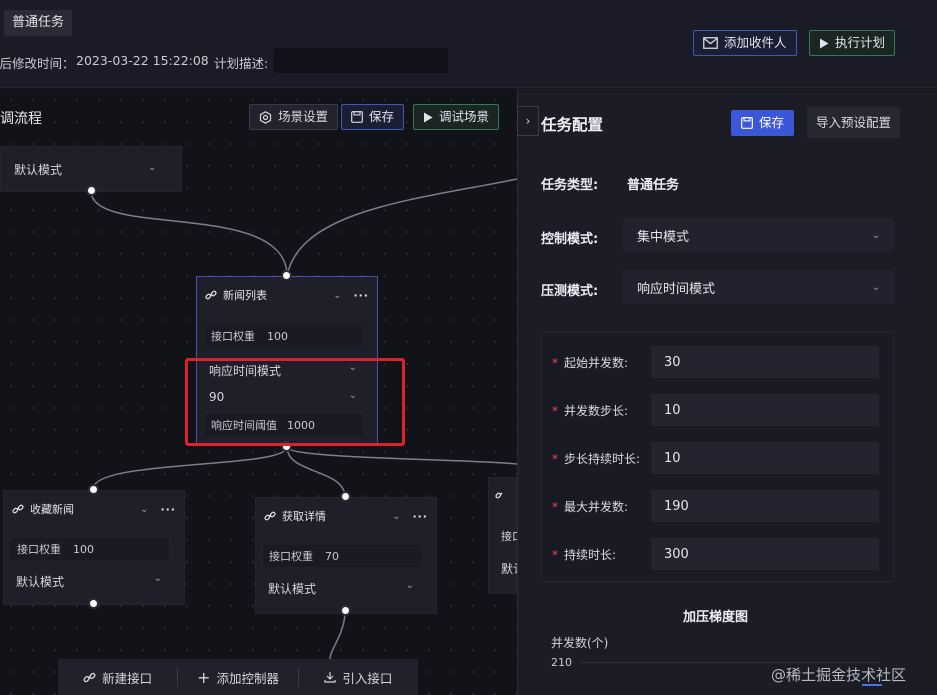  What do you see at coordinates (730, 662) in the screenshot?
I see `chart-gridline` at bounding box center [730, 662].